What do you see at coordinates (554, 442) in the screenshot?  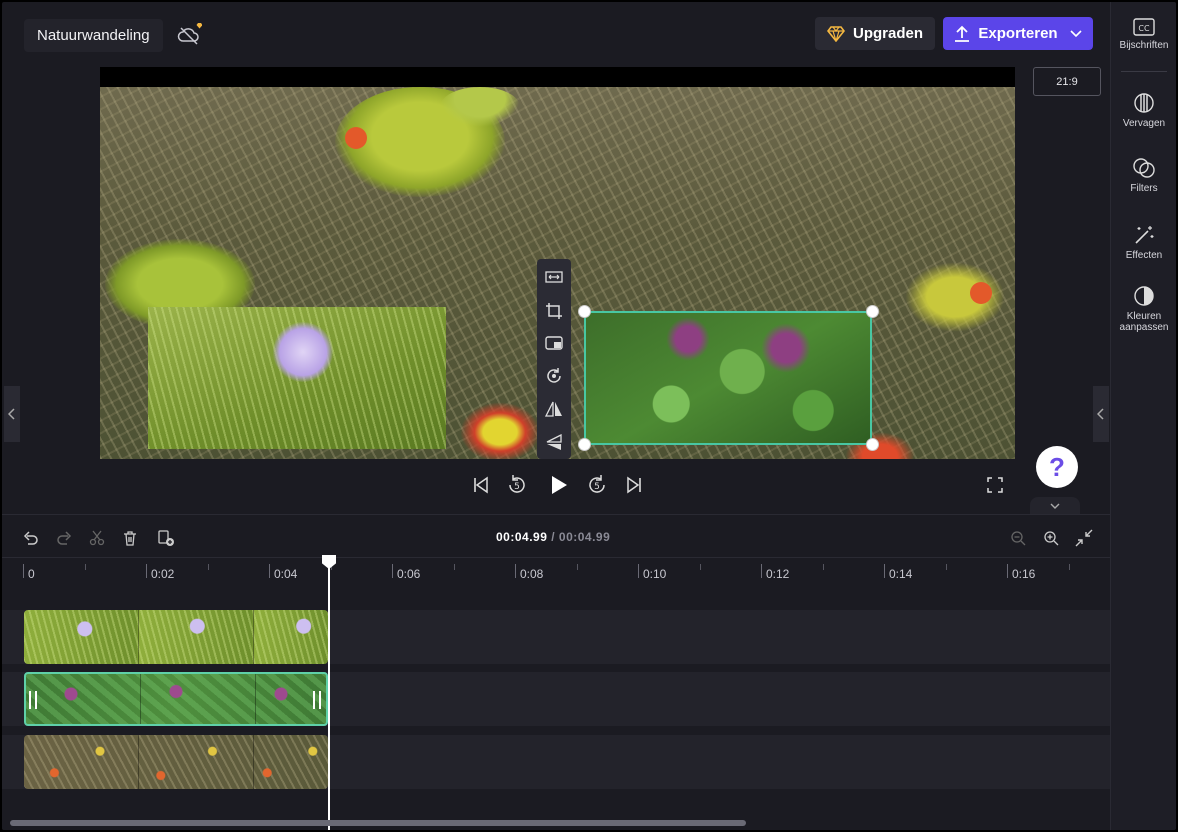 I see `flip-vertical-icon` at bounding box center [554, 442].